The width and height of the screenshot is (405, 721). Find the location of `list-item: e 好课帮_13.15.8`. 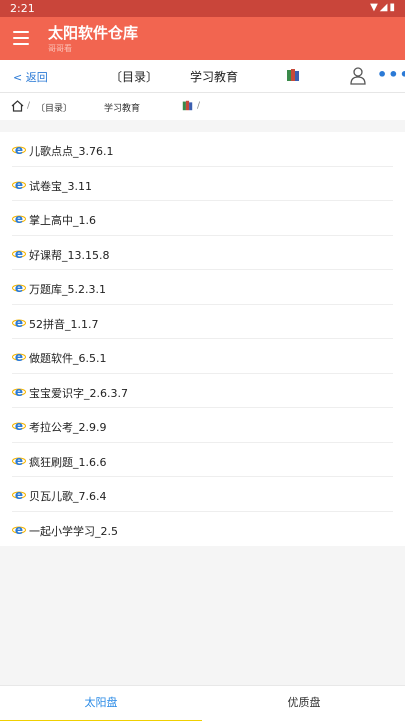

list-item: e 好课帮_13.15.8 is located at coordinates (202, 253).